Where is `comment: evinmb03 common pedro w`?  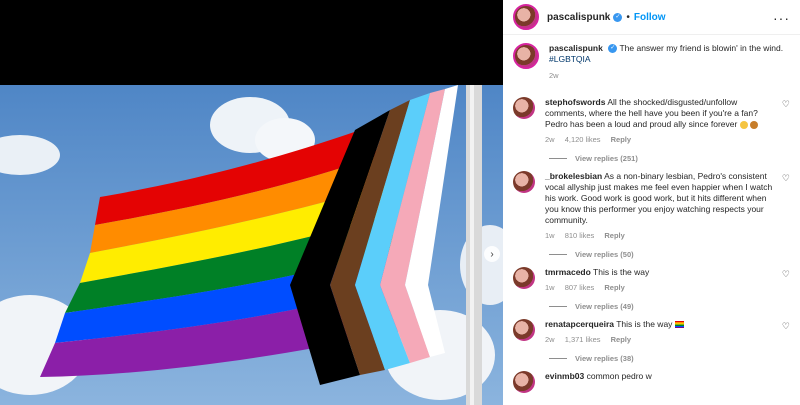 comment: evinmb03 common pedro w is located at coordinates (651, 382).